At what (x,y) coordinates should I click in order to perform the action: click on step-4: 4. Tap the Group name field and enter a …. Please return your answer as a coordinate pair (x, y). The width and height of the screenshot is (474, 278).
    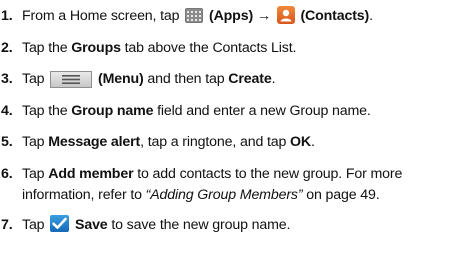
    Looking at the image, I should click on (236, 112).